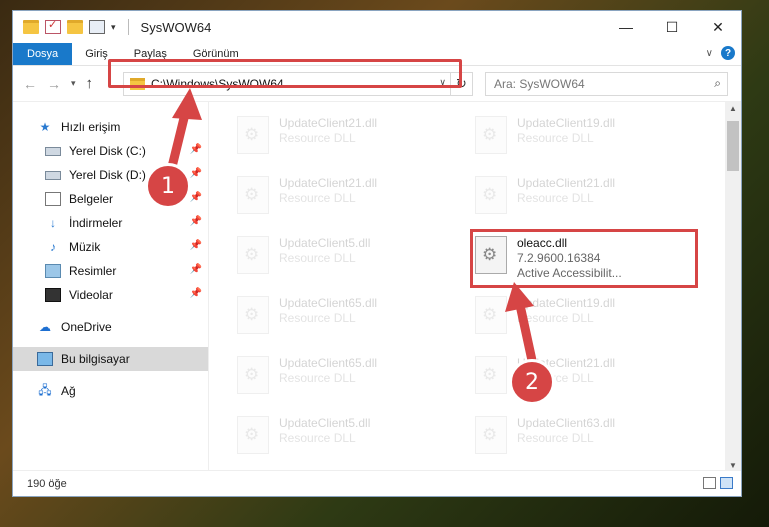 Image resolution: width=769 pixels, height=527 pixels. I want to click on sidebar-item-pictures: Resimler 📌, so click(110, 271).